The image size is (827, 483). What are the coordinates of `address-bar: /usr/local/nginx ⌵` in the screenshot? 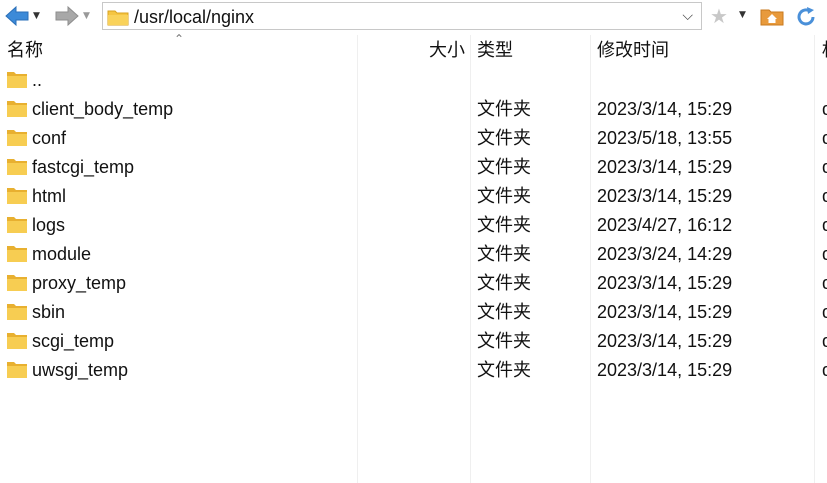 It's located at (402, 16).